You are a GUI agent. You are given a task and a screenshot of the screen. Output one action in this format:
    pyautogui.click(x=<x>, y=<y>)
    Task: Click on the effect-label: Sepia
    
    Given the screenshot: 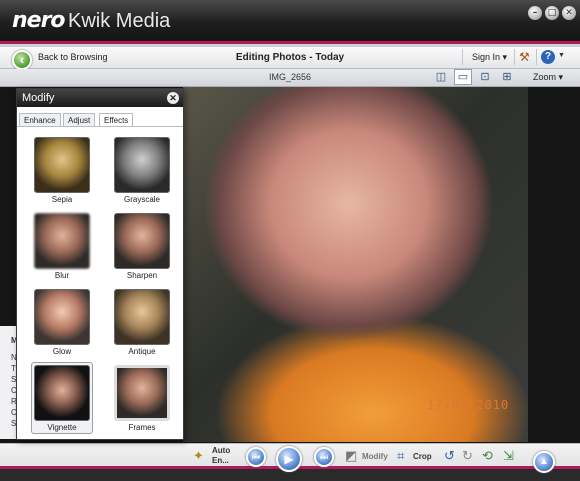 What is the action you would take?
    pyautogui.click(x=62, y=199)
    